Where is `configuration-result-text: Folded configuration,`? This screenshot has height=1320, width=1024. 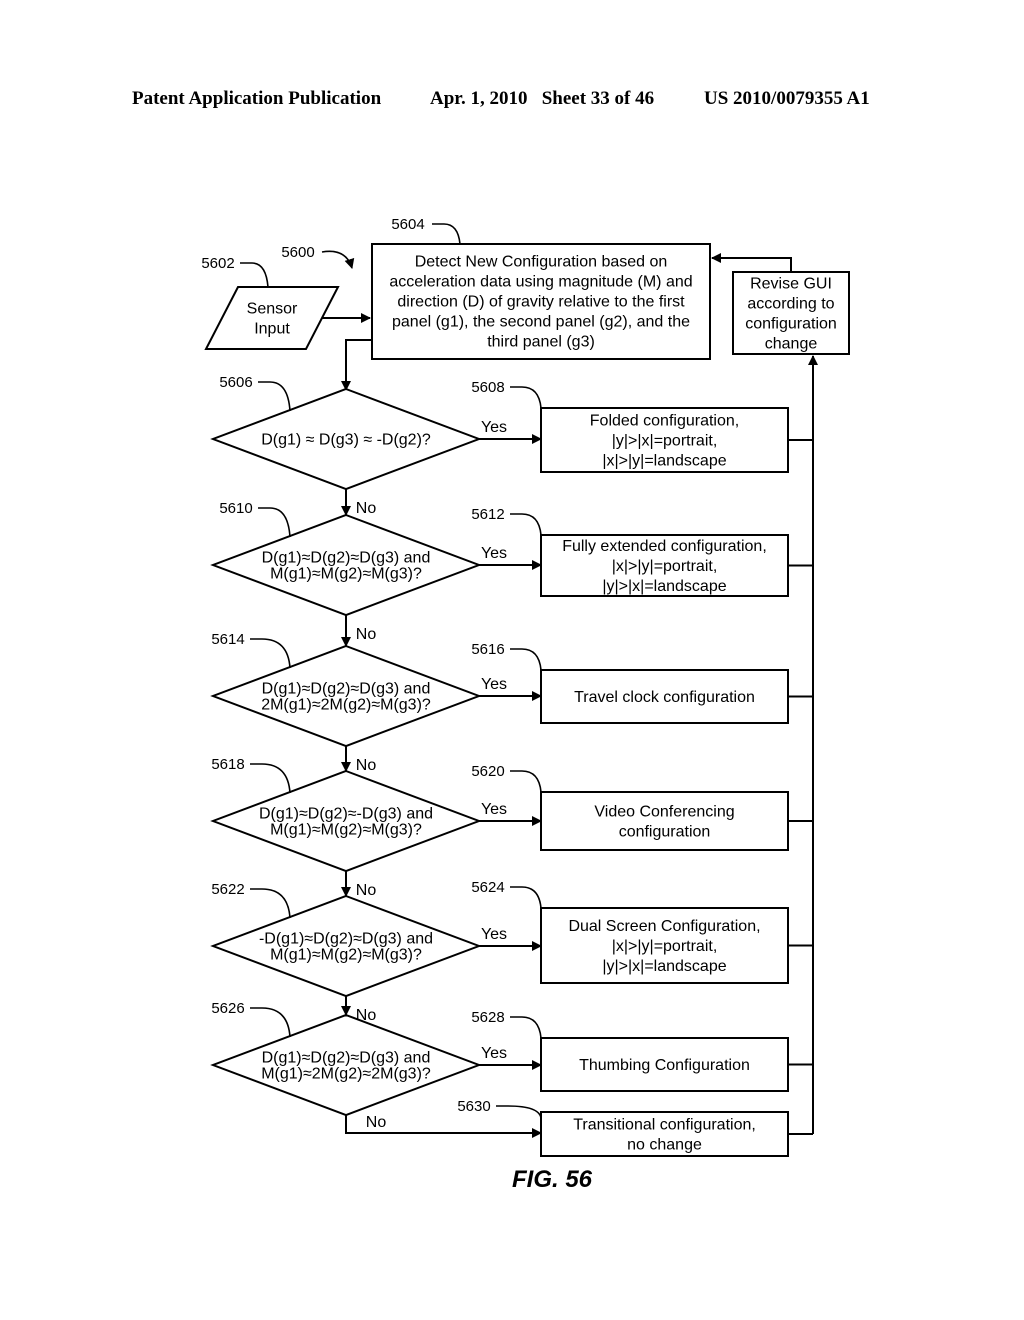 configuration-result-text: Folded configuration, is located at coordinates (664, 421).